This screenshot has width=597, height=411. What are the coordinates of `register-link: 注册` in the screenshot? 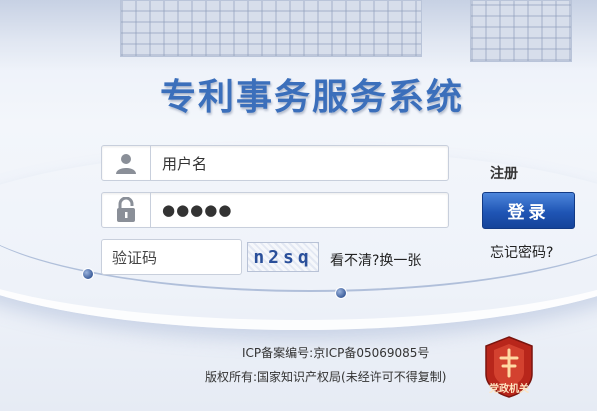 It's located at (504, 173).